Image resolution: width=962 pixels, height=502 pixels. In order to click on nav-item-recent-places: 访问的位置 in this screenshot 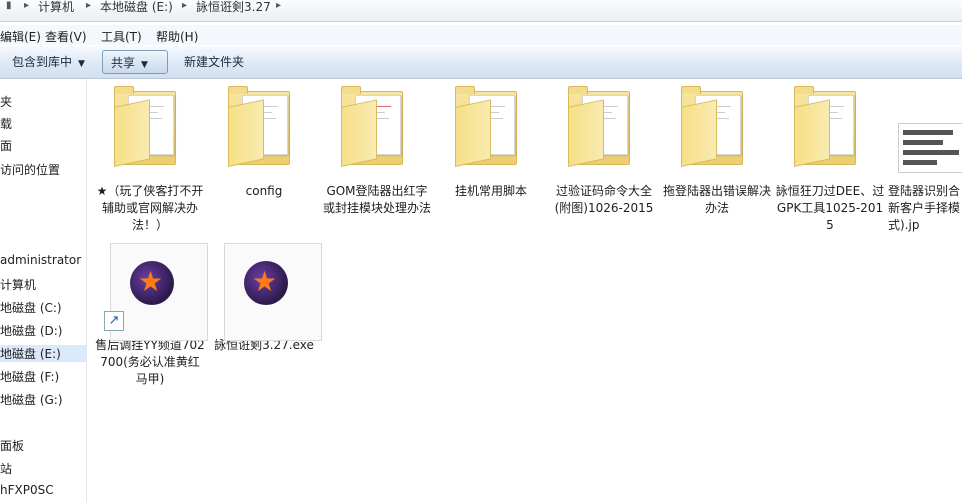, I will do `click(30, 169)`.